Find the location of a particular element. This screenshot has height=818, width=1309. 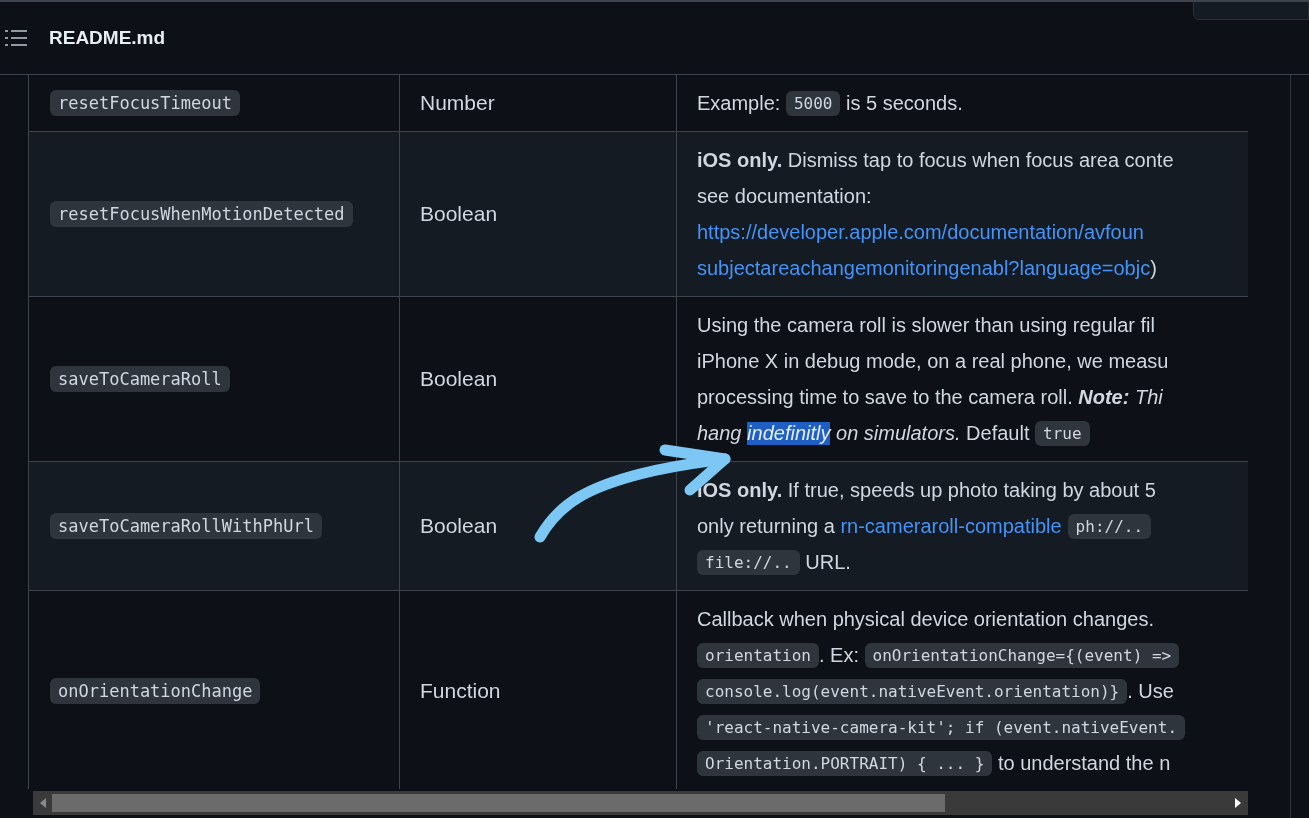

property-name: saveToCameraRollWithPhUrl is located at coordinates (186, 526).